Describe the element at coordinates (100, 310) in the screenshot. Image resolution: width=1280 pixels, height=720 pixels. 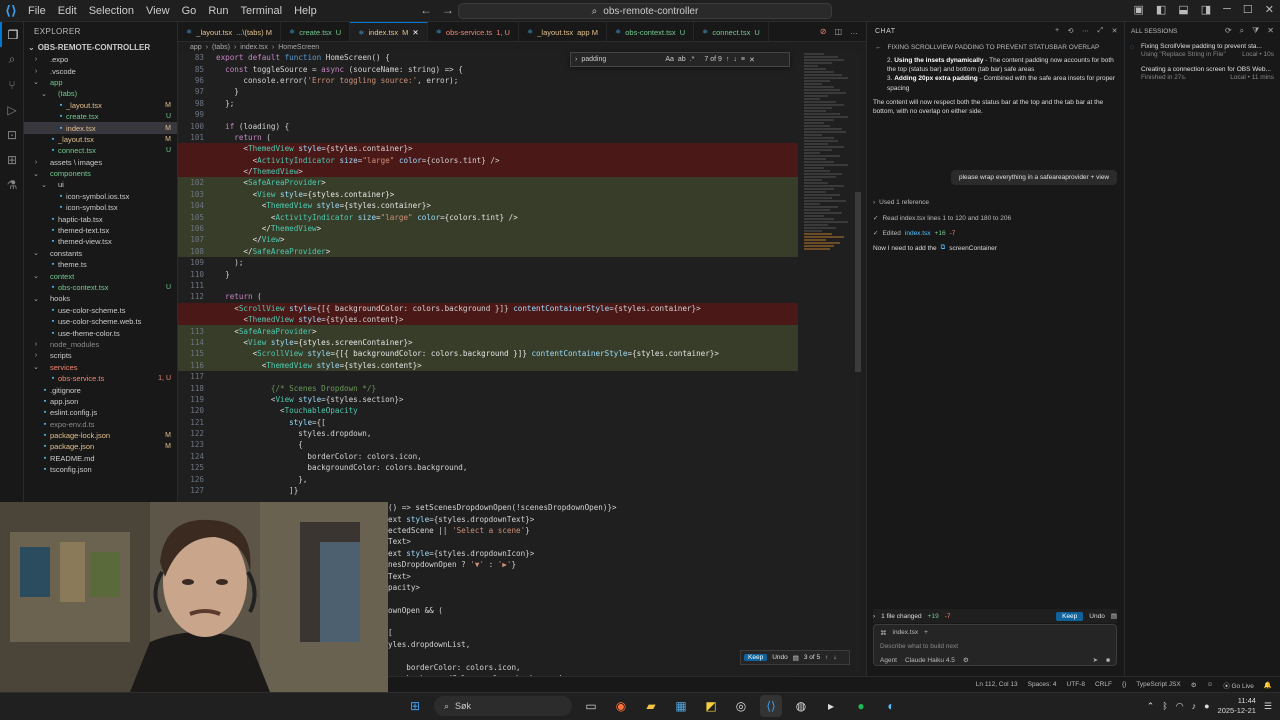
I see `file-item: ▪ use-color-scheme.ts` at that location.